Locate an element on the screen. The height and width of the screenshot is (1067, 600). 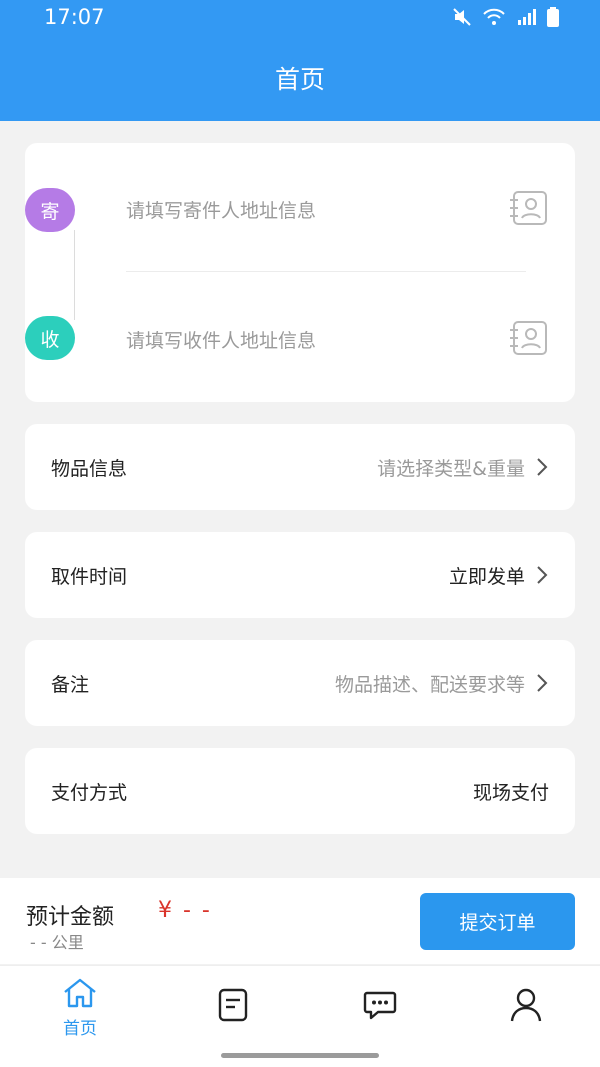
goods-info-label: 物品信息 is located at coordinates (89, 468).